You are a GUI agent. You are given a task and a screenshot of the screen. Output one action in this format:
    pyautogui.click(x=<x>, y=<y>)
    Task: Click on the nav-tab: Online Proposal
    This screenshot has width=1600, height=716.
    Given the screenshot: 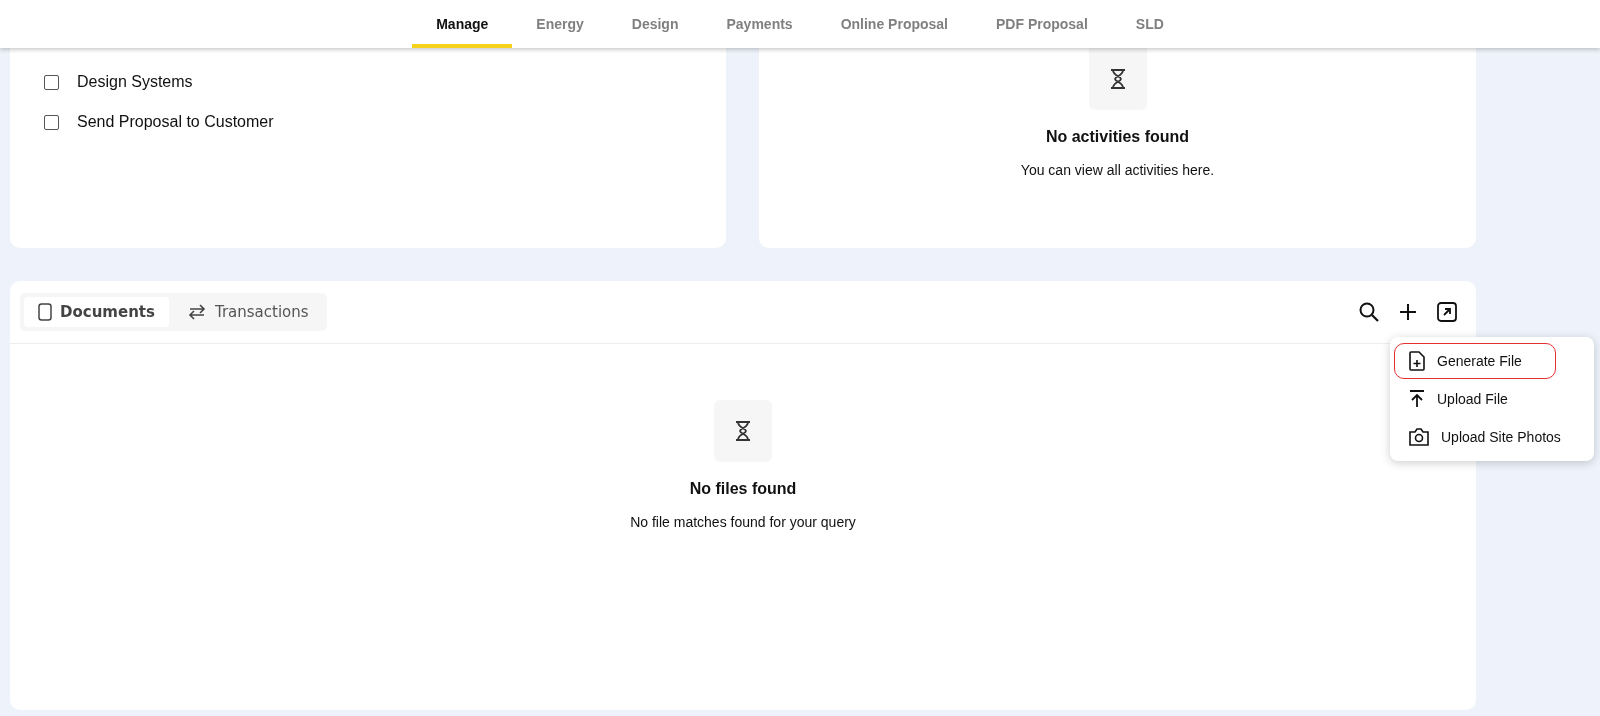 What is the action you would take?
    pyautogui.click(x=894, y=24)
    